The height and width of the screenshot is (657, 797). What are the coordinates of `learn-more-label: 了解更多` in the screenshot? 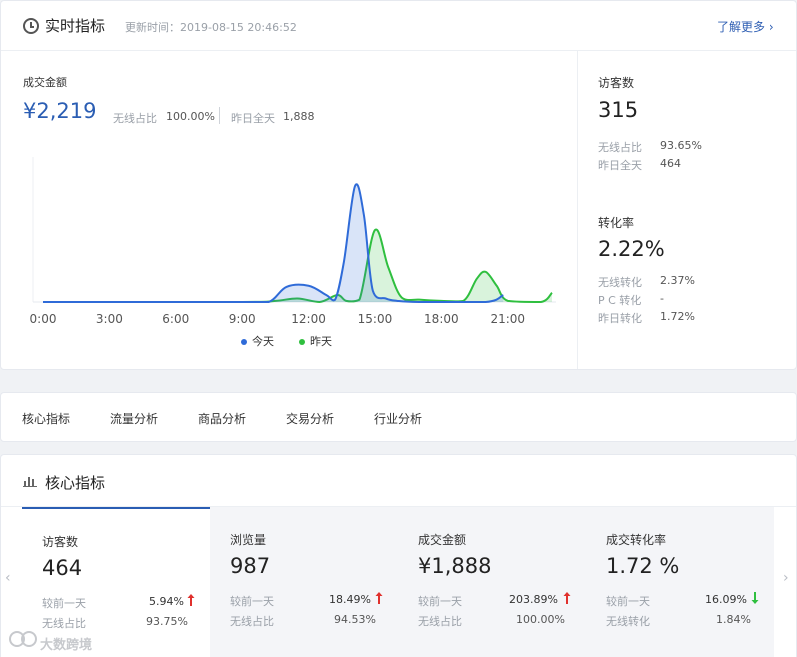 It's located at (741, 27).